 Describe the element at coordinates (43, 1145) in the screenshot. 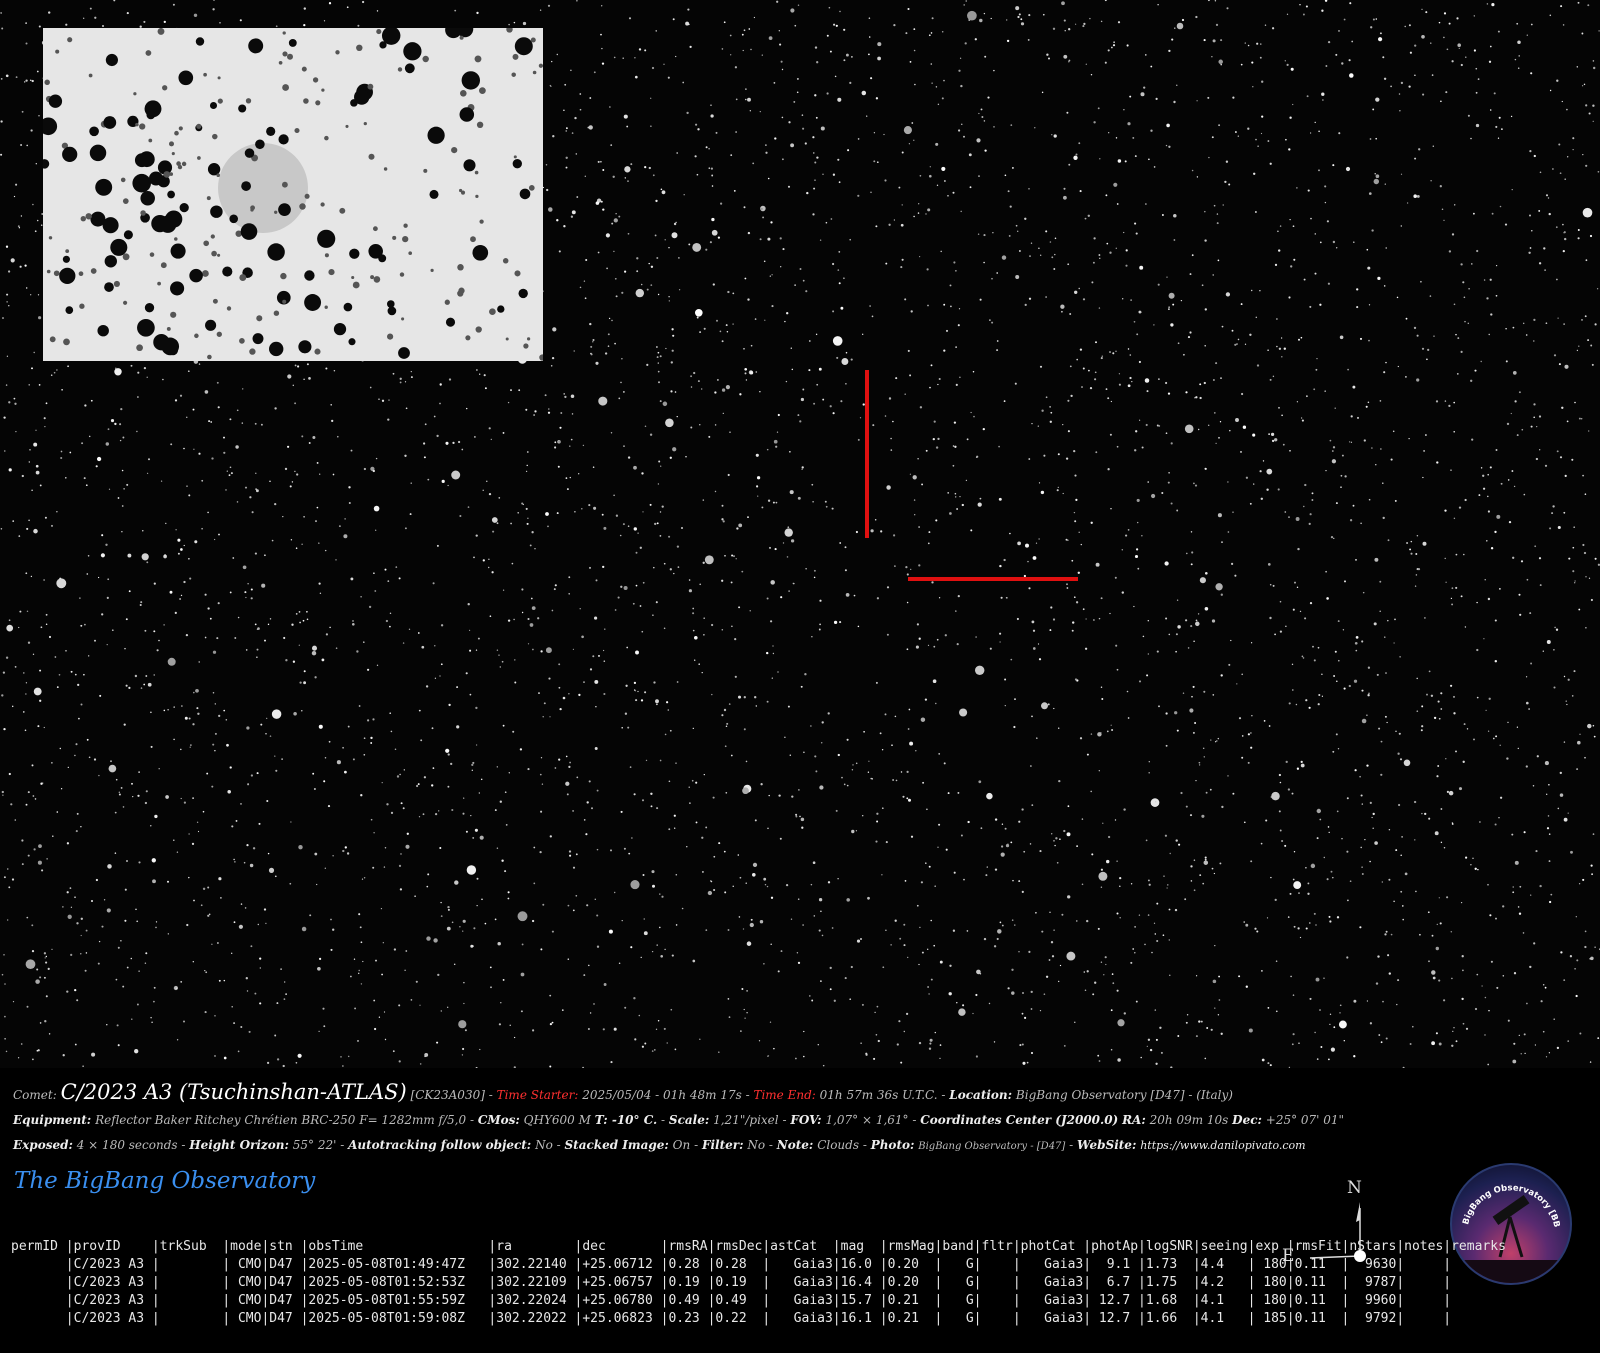

I see `exposed-label: Exposed:` at that location.